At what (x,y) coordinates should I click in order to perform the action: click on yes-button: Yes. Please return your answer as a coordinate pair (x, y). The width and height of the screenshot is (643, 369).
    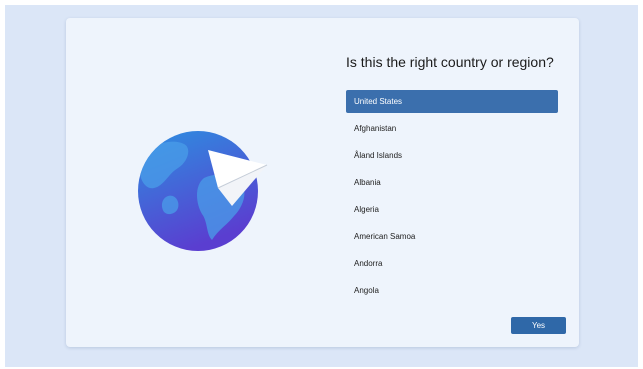
    Looking at the image, I should click on (538, 325).